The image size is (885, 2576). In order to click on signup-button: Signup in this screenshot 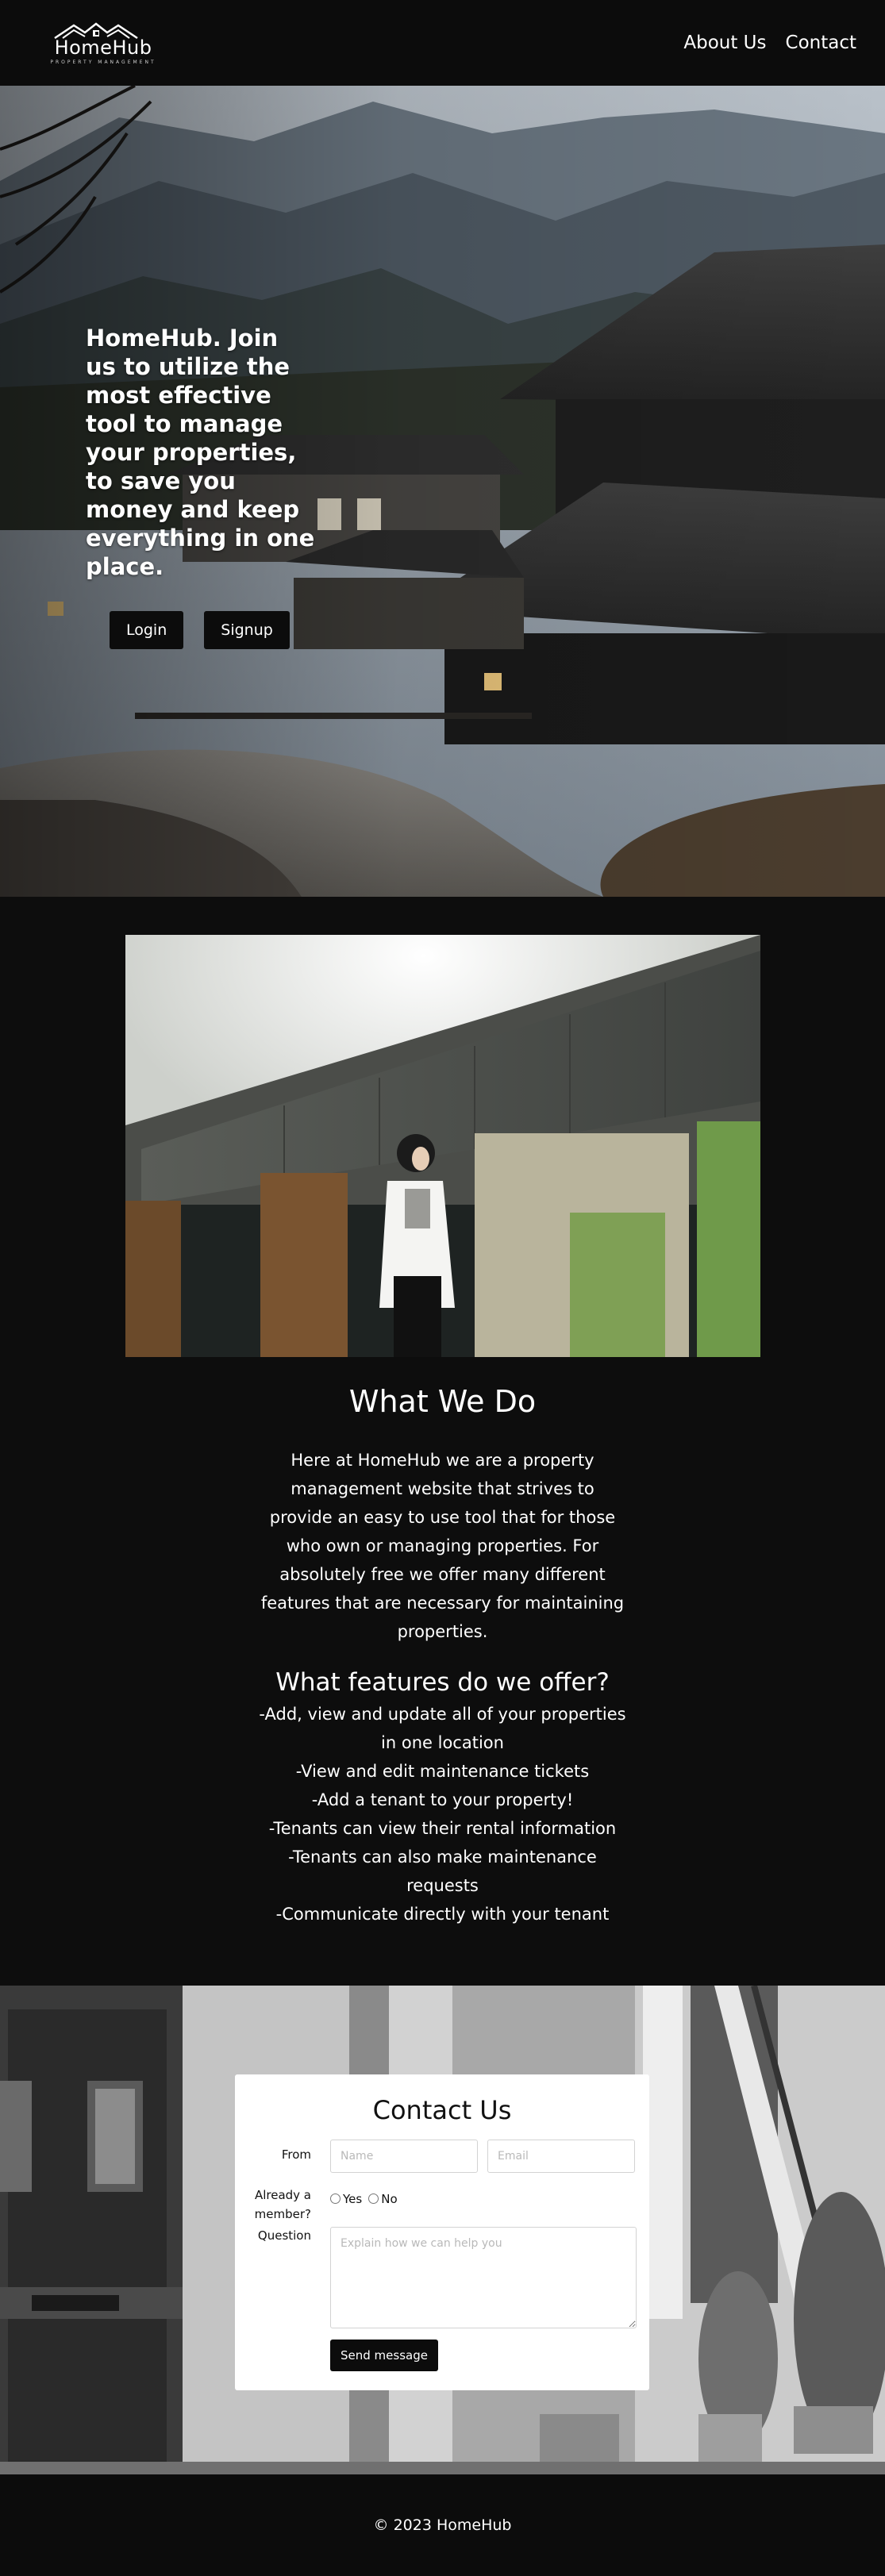, I will do `click(247, 630)`.